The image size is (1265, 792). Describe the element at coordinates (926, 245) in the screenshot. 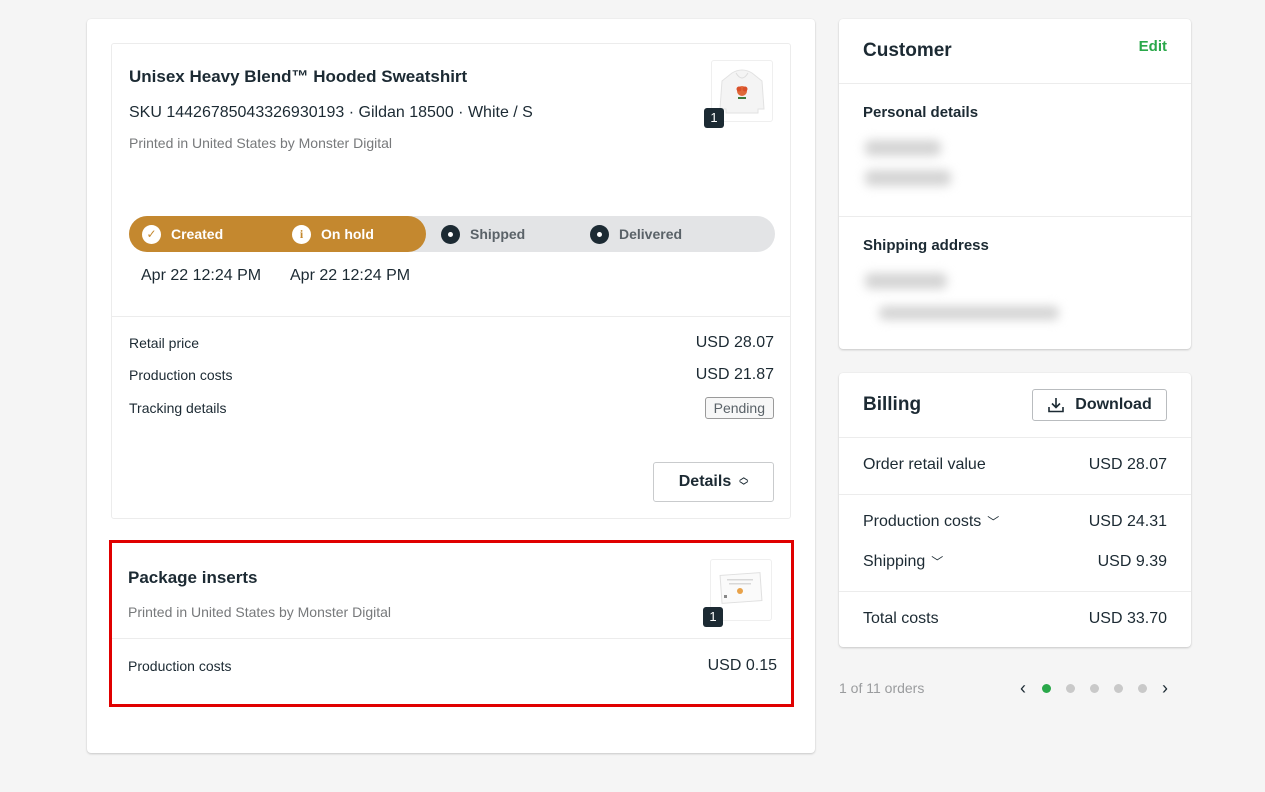

I see `shipping-address-label: Shipping address` at that location.